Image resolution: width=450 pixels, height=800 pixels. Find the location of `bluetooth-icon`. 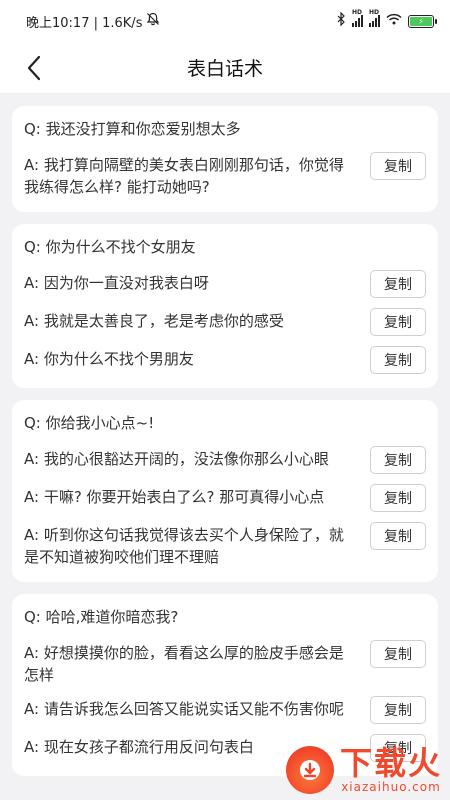

bluetooth-icon is located at coordinates (341, 20).